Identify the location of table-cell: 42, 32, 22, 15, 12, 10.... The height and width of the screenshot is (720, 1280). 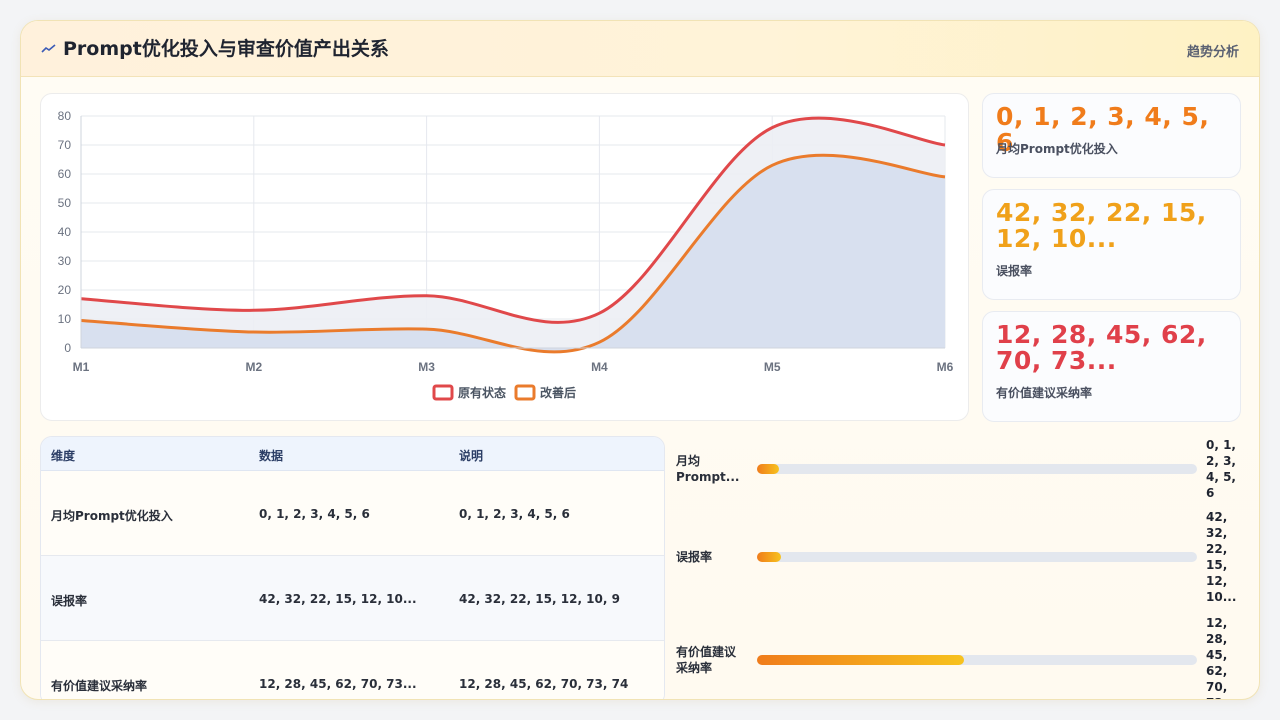
(338, 599).